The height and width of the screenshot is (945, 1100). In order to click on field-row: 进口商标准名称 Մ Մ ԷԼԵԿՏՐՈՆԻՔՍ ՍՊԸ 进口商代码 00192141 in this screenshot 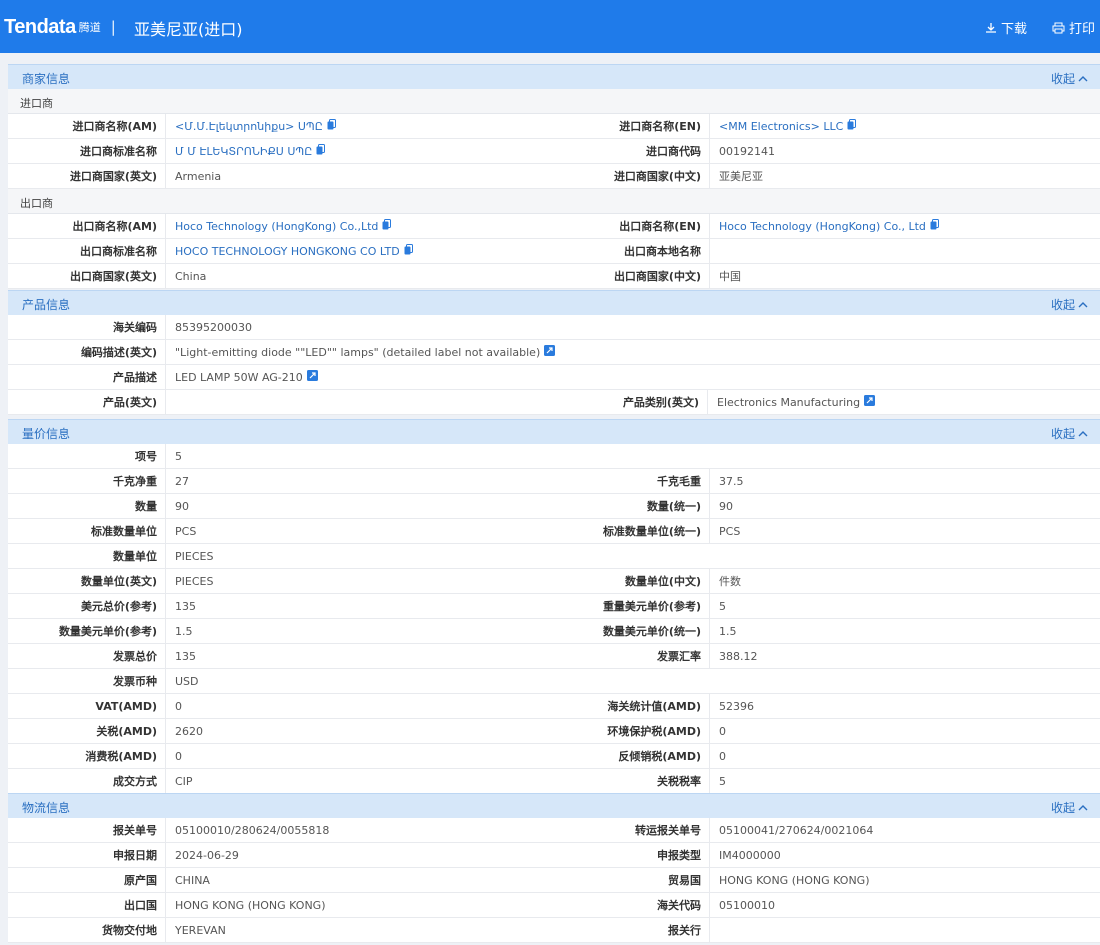, I will do `click(554, 151)`.